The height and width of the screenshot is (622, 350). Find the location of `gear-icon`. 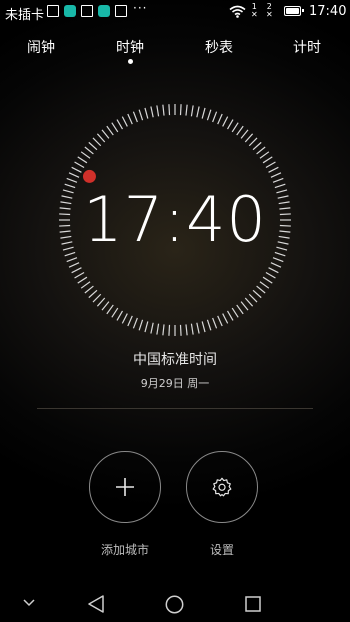

gear-icon is located at coordinates (222, 487).